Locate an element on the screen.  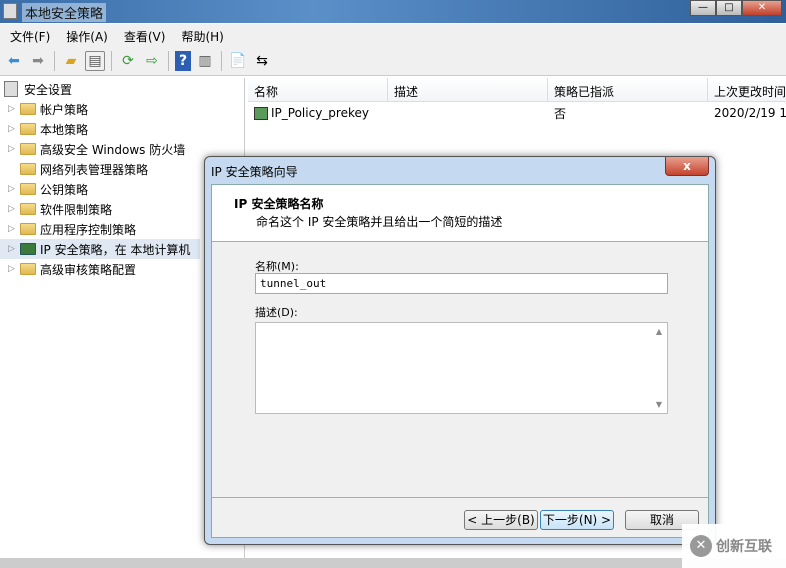
ip-security-icon is located at coordinates (28, 249).